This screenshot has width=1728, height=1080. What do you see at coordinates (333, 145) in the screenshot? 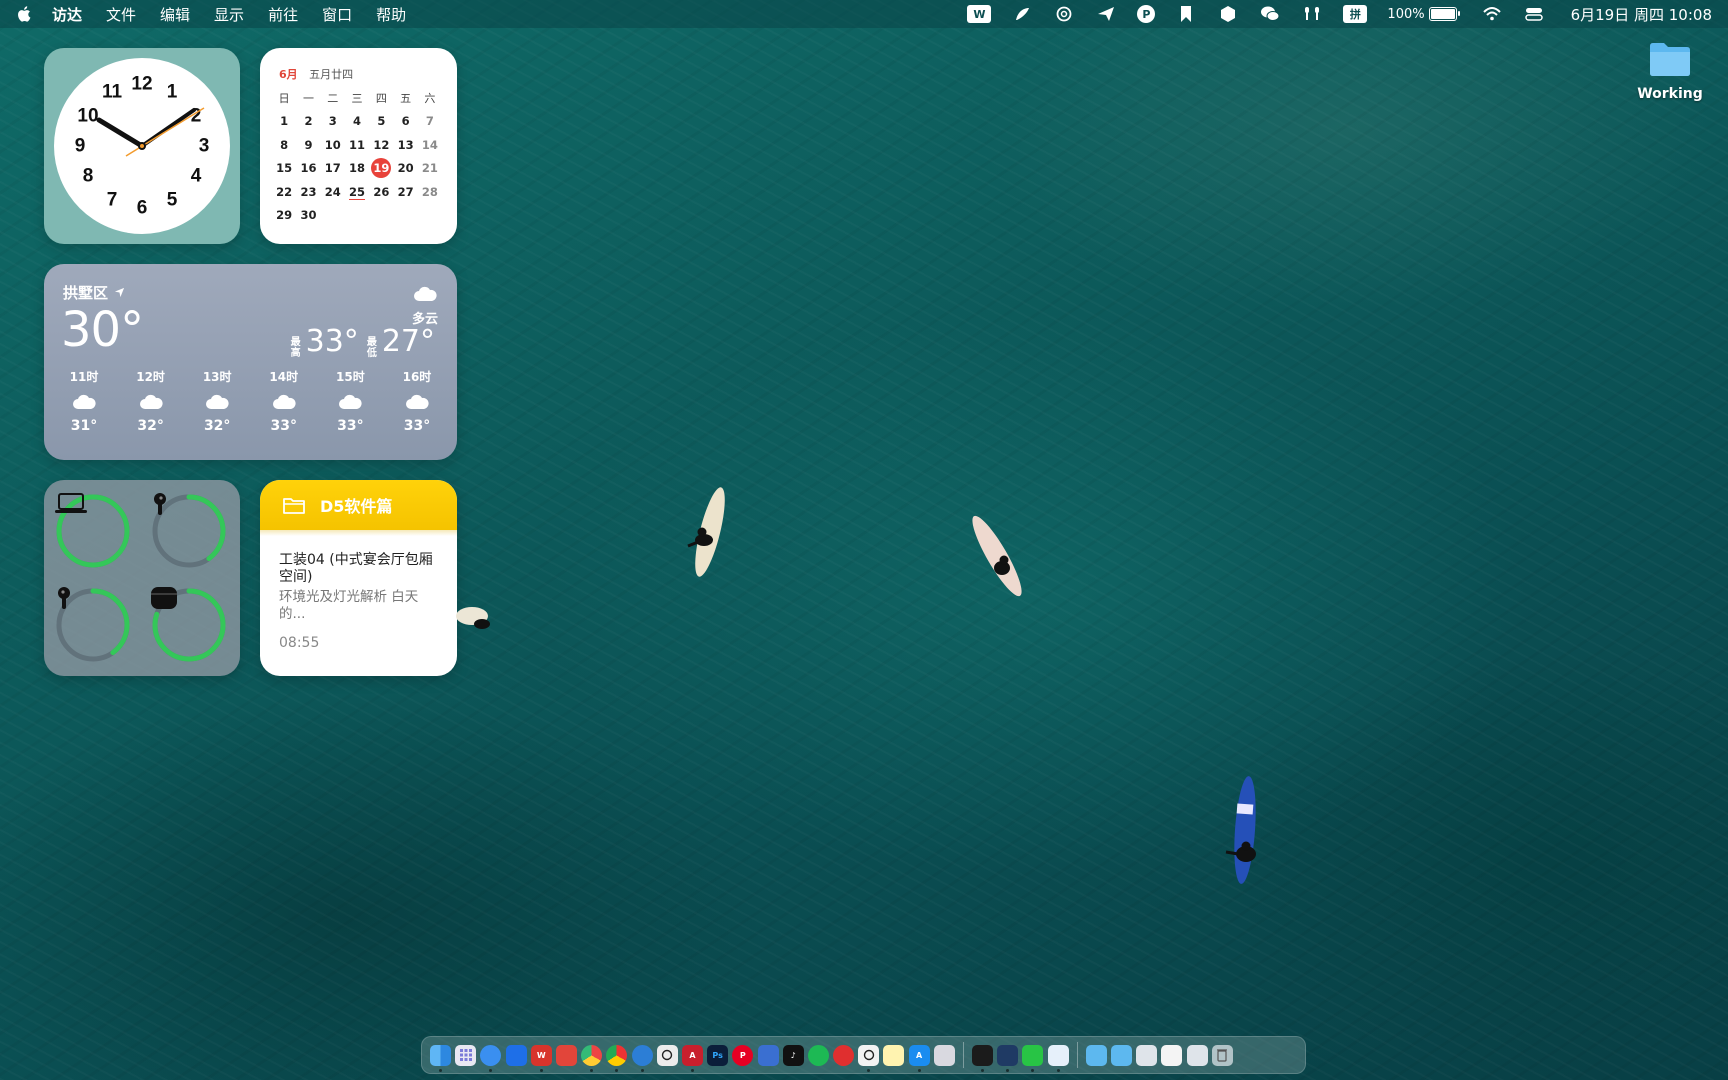
I see `calendar-day: 10` at bounding box center [333, 145].